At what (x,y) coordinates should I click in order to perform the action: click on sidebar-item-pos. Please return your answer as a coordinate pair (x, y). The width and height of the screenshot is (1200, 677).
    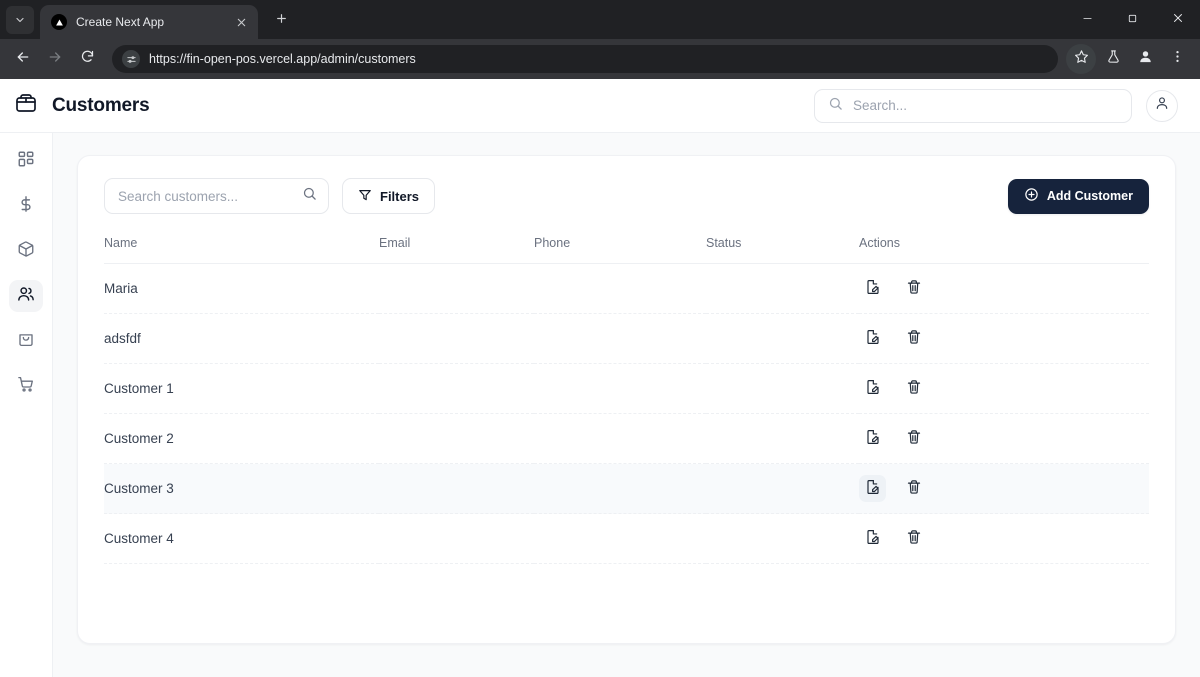
    Looking at the image, I should click on (26, 386).